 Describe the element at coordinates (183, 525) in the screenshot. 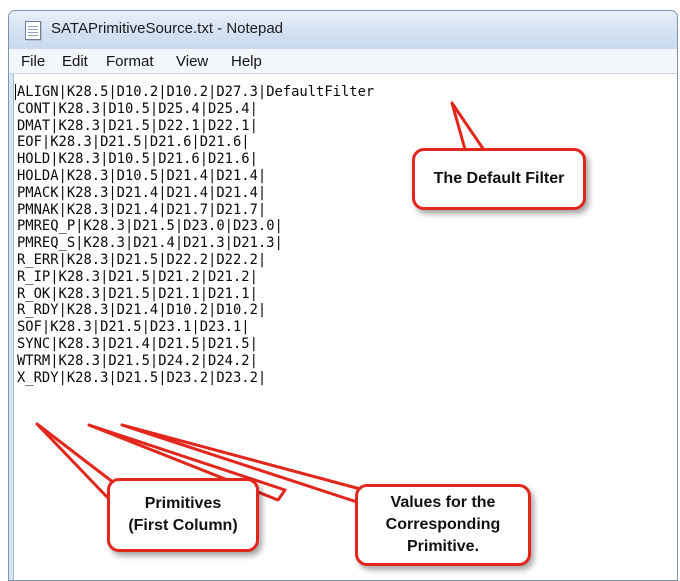

I see `primitives-label-line2: (First Column)` at that location.